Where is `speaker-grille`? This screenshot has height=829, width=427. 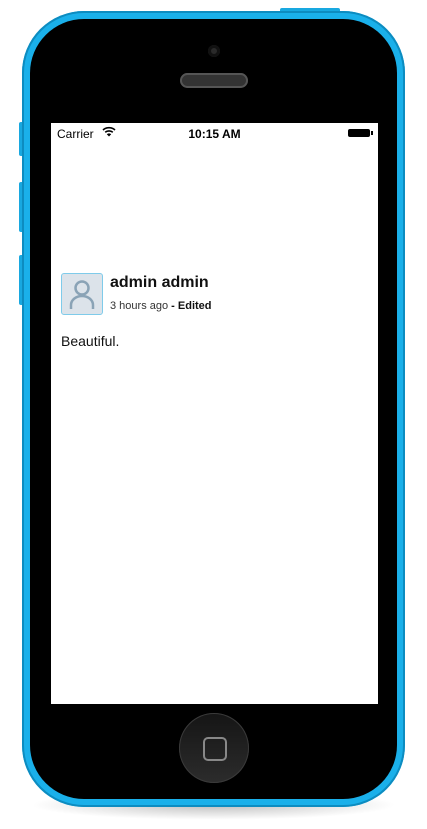
speaker-grille is located at coordinates (214, 80).